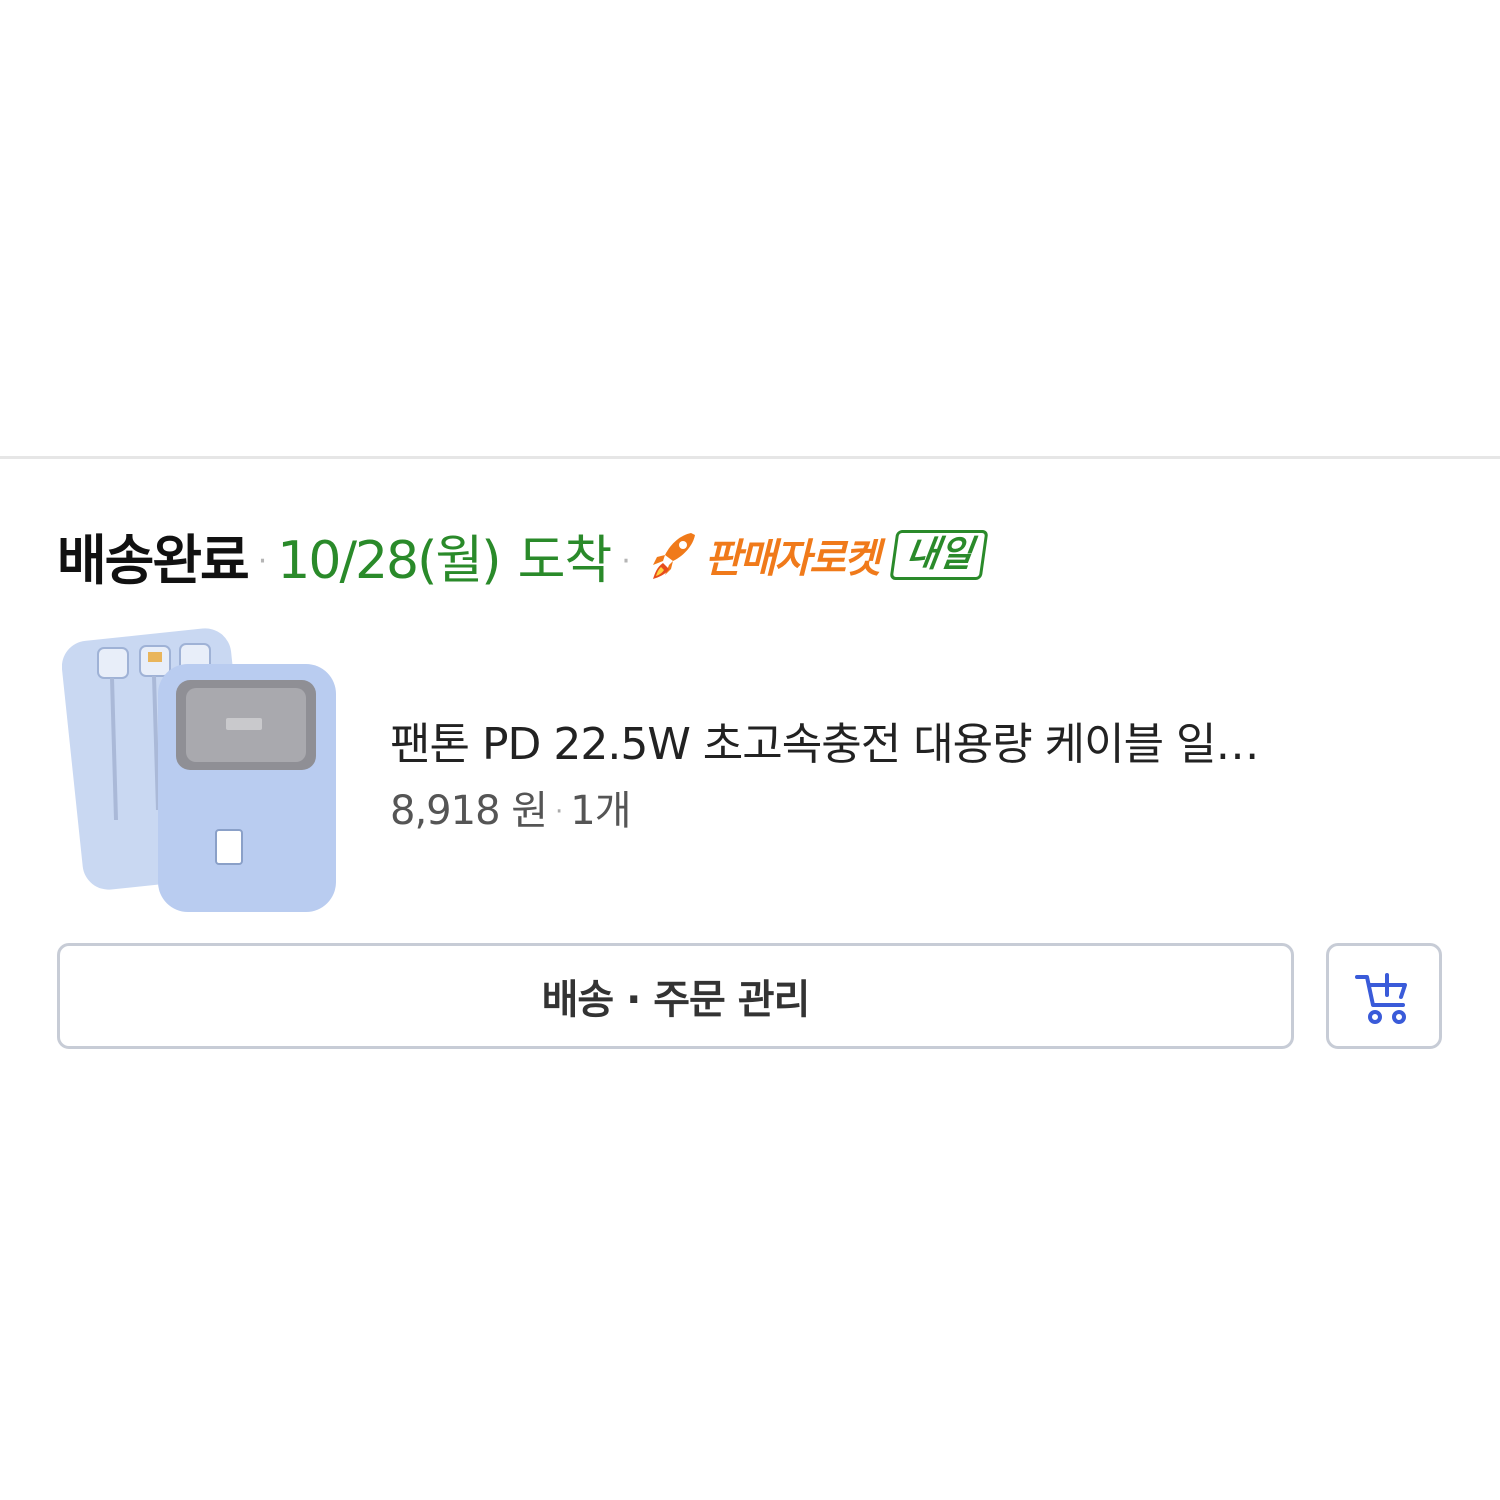  I want to click on product-price: 8,918 원, so click(469, 811).